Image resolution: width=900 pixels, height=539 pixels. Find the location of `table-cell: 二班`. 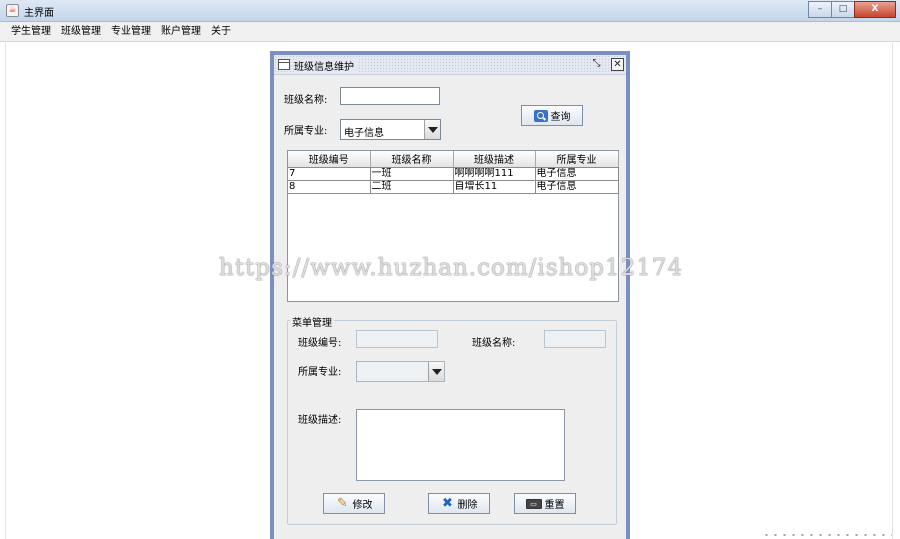

table-cell: 二班 is located at coordinates (412, 187).